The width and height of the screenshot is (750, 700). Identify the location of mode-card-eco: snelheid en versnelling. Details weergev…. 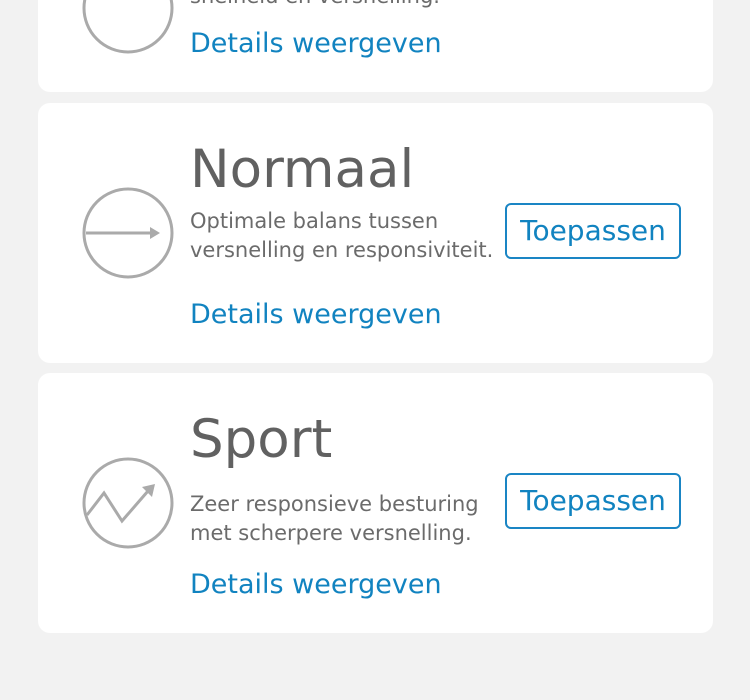
(375, 46).